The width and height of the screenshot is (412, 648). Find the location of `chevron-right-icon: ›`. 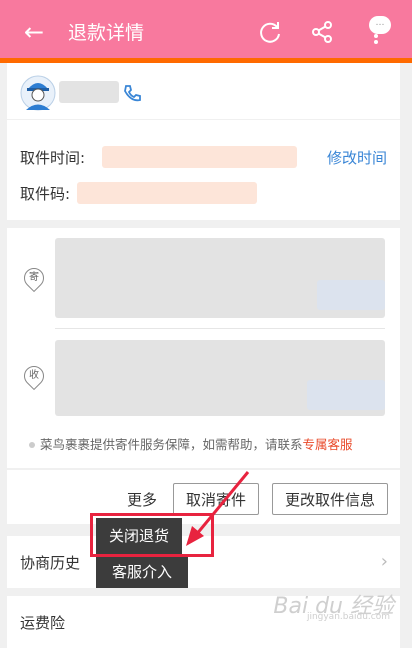

chevron-right-icon: › is located at coordinates (384, 561).